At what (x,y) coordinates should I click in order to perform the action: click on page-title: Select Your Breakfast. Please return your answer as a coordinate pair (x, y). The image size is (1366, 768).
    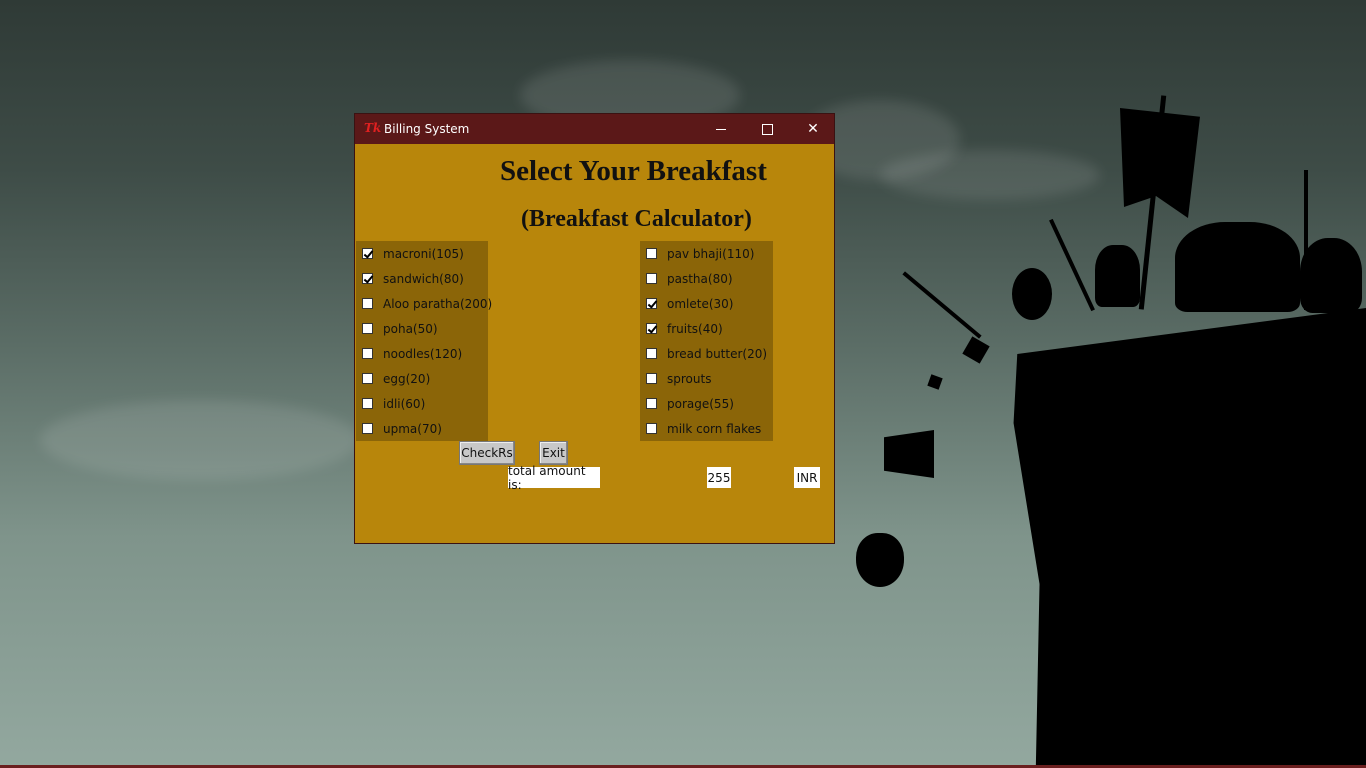
    Looking at the image, I should click on (633, 171).